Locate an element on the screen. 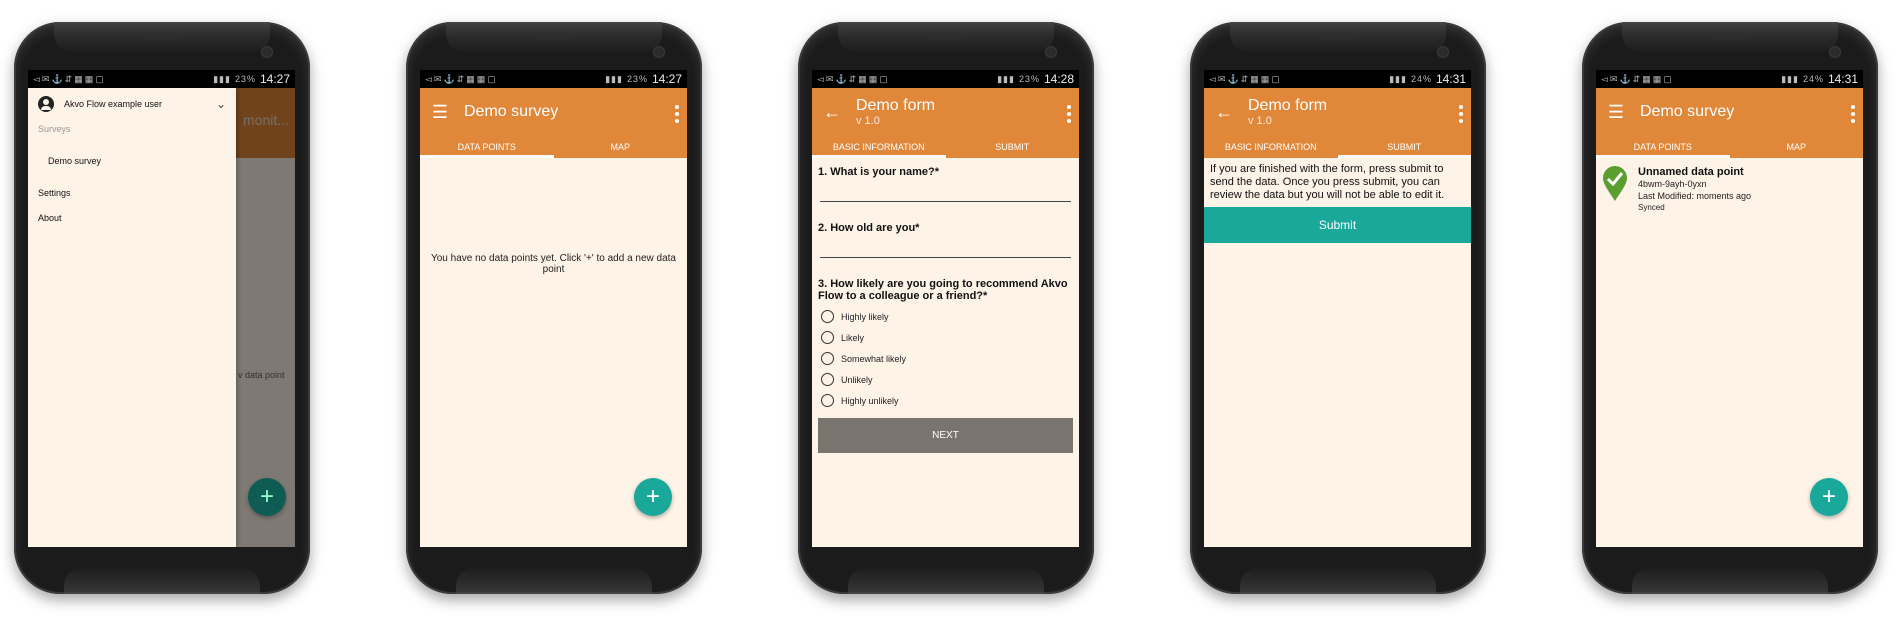 This screenshot has width=1901, height=624. data-point-id: 4bwm-9ayh-0yxn is located at coordinates (1672, 184).